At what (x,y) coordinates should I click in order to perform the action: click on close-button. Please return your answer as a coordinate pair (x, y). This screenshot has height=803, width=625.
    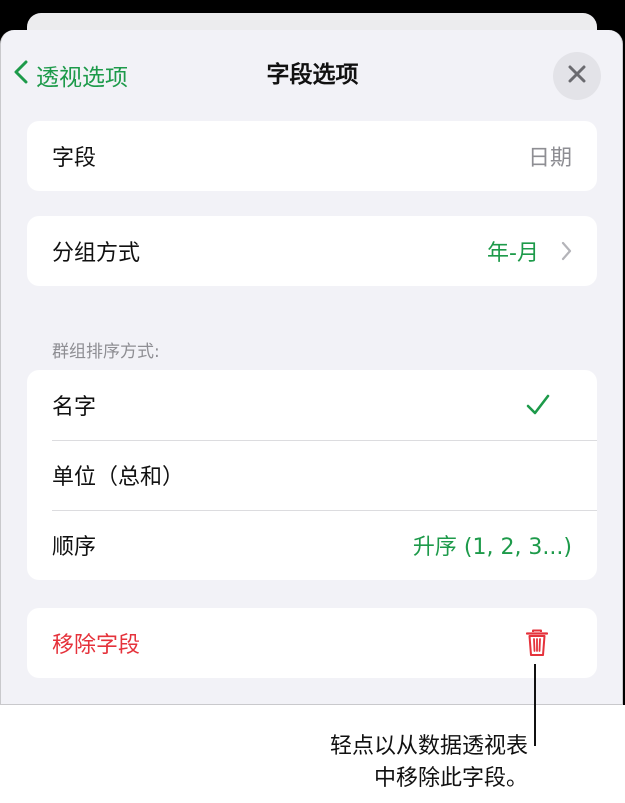
    Looking at the image, I should click on (577, 76).